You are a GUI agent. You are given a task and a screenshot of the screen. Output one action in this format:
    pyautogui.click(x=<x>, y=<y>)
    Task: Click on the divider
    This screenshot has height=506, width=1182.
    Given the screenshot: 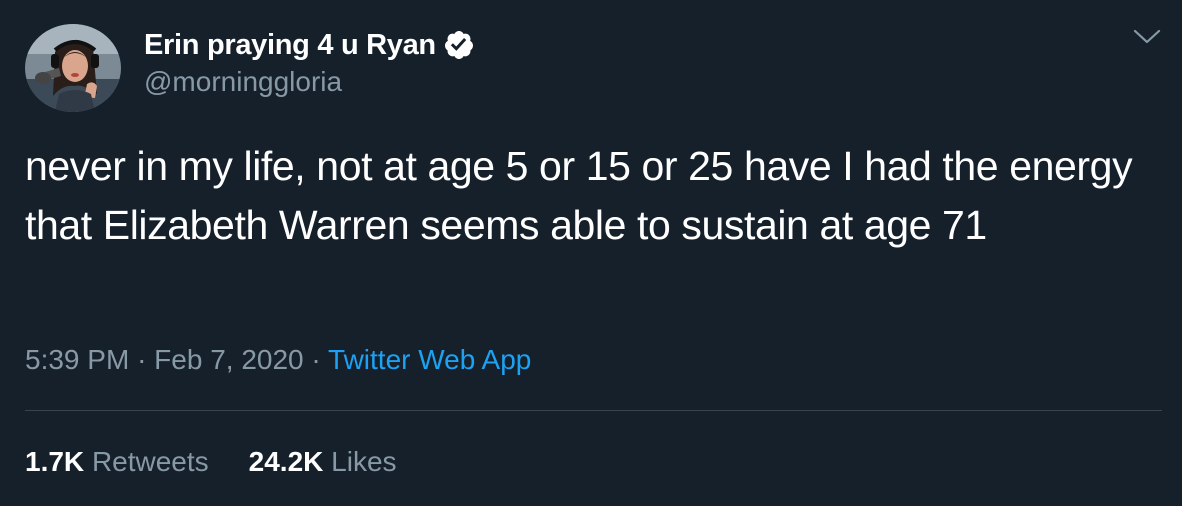 What is the action you would take?
    pyautogui.click(x=593, y=410)
    